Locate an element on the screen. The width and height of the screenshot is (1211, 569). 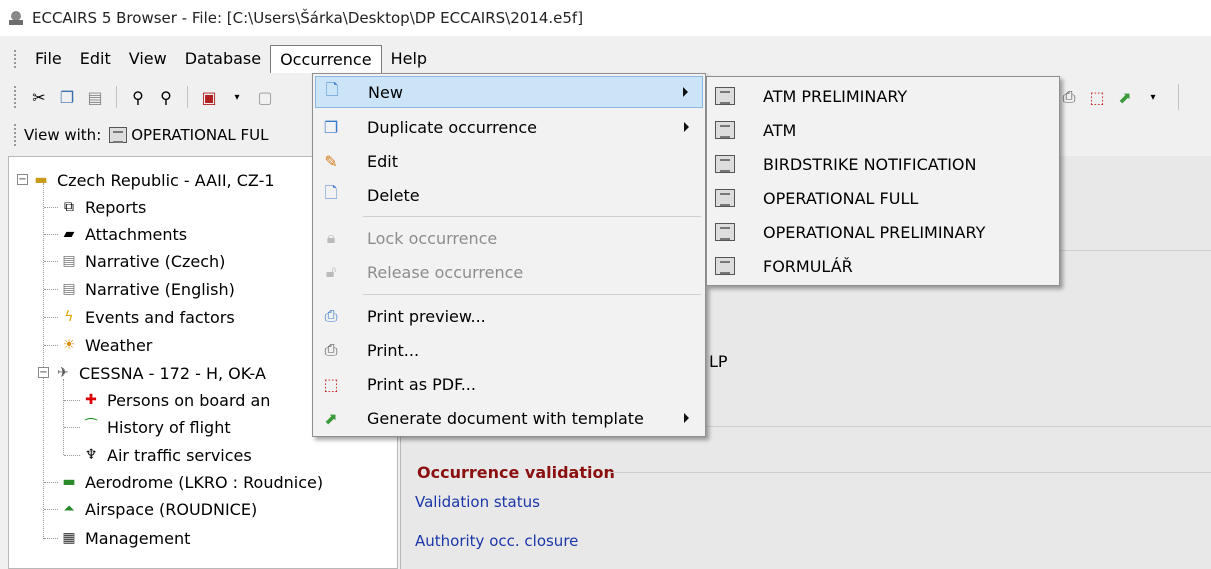
menu-bar: File Edit View Database Occurrence Help is located at coordinates (605, 59).